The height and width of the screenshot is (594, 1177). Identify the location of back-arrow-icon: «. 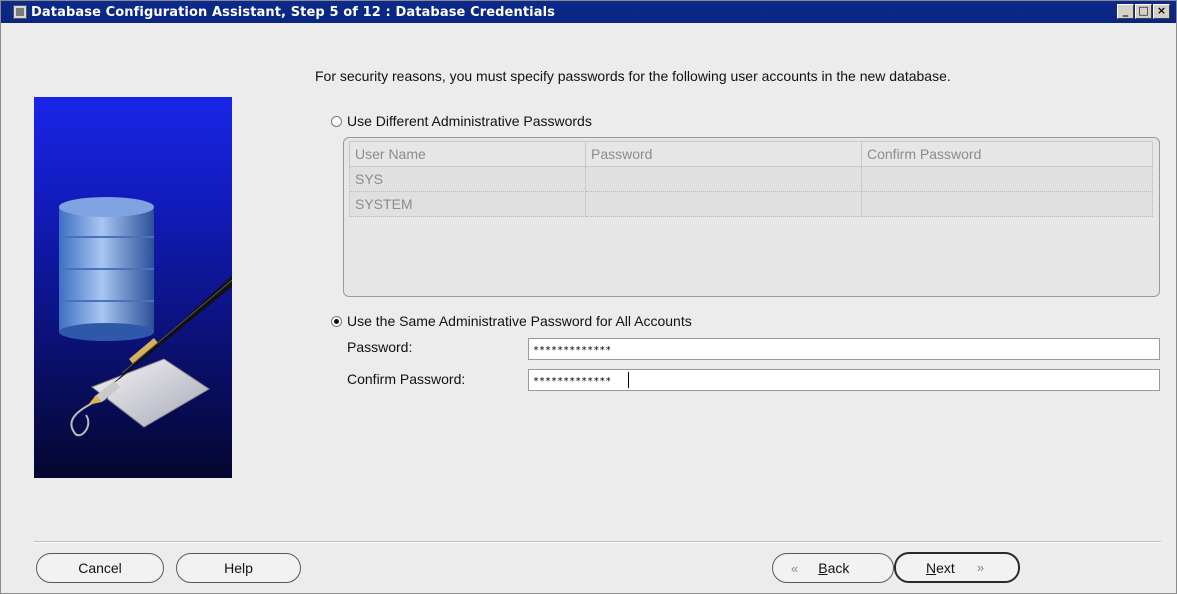
(795, 568).